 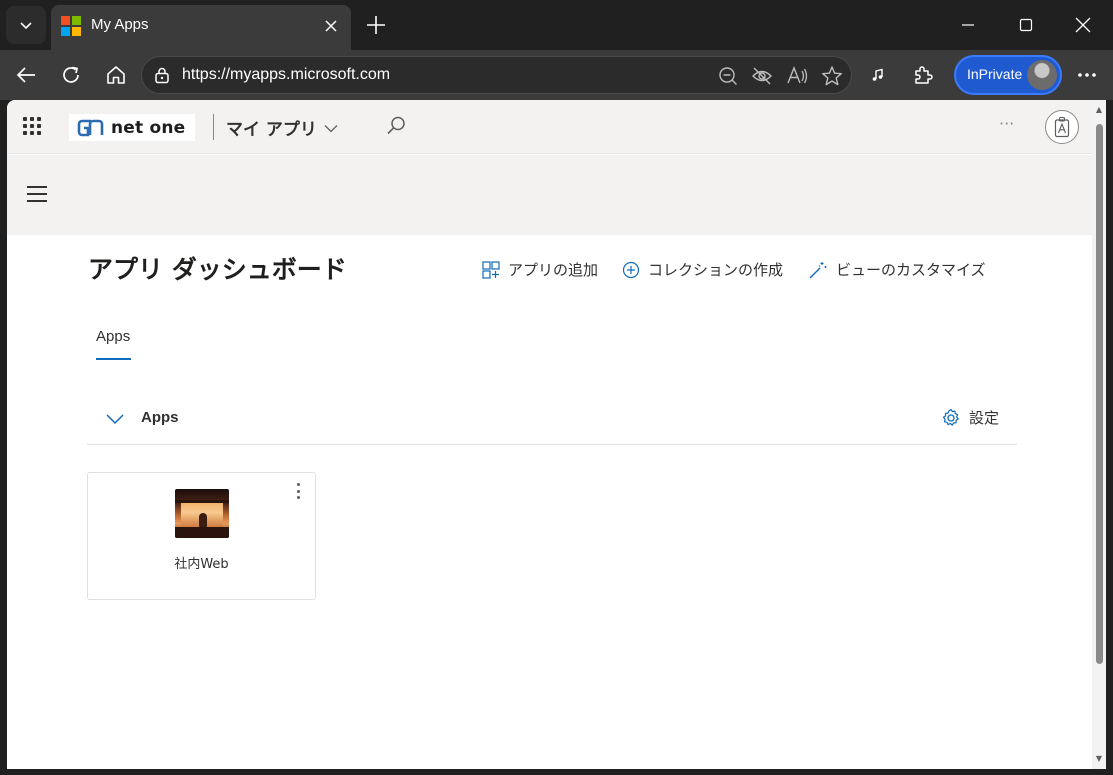 I want to click on browser-toolbar: https://myapps.microsoft.com InPrivate, so click(x=556, y=75).